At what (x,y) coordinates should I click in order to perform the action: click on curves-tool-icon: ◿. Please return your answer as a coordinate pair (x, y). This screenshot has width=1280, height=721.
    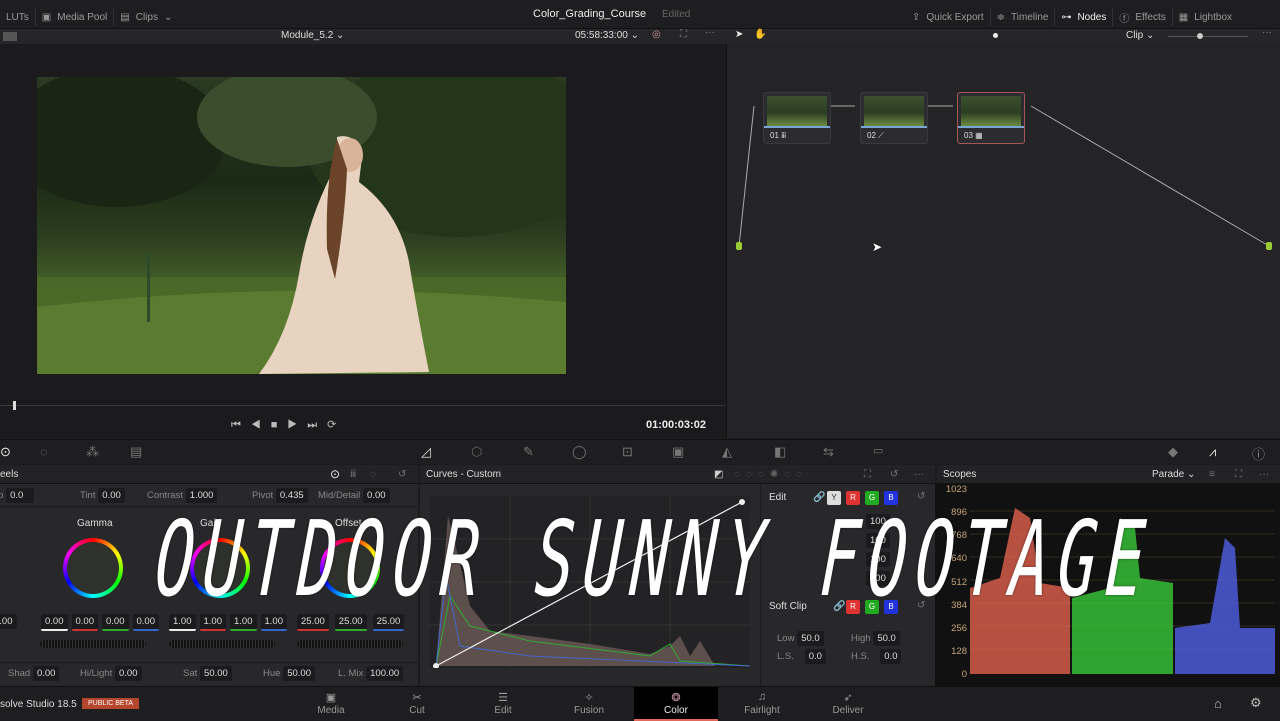
    Looking at the image, I should click on (426, 452).